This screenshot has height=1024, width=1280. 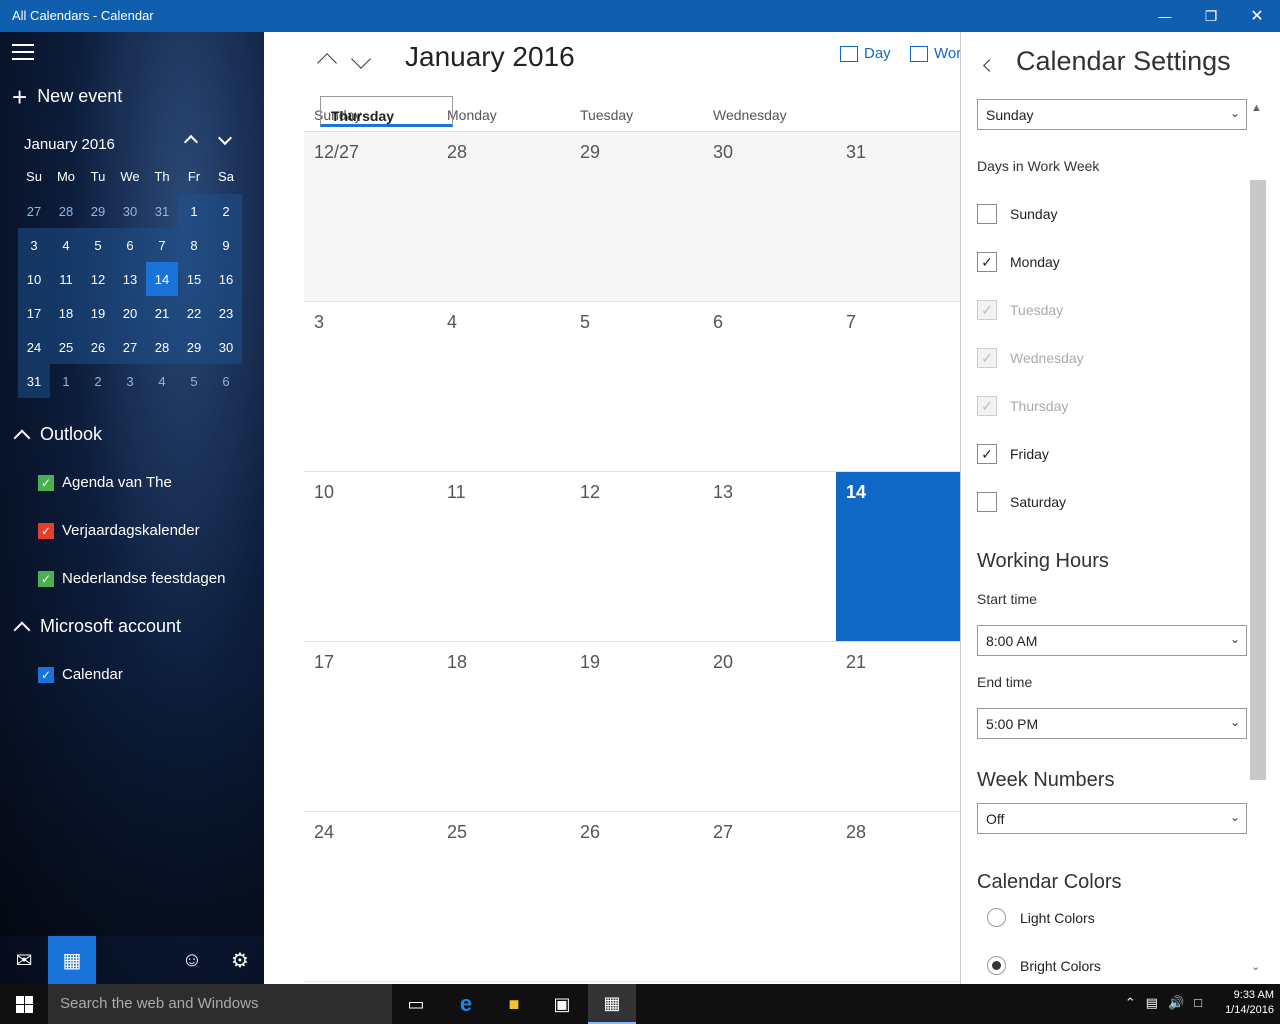 I want to click on scroll-up-button: ▲, so click(x=1256, y=108).